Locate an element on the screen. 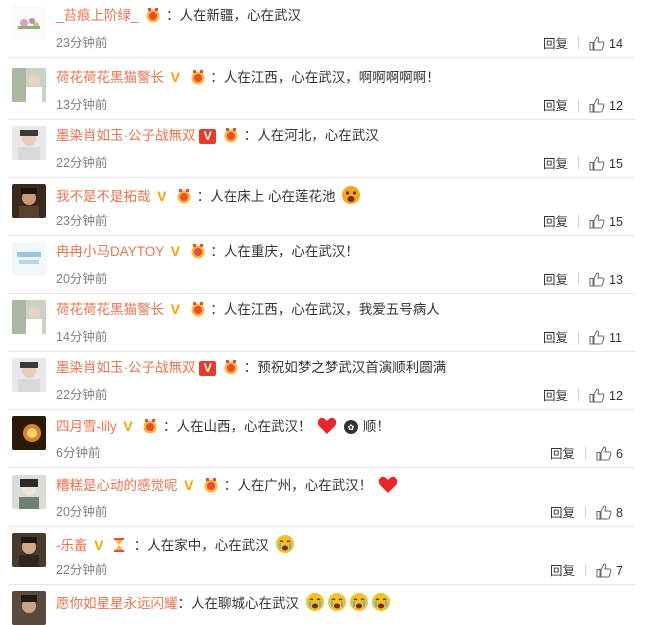 The height and width of the screenshot is (625, 652). comment-text: ：人在河北，心在武汉 is located at coordinates (311, 135).